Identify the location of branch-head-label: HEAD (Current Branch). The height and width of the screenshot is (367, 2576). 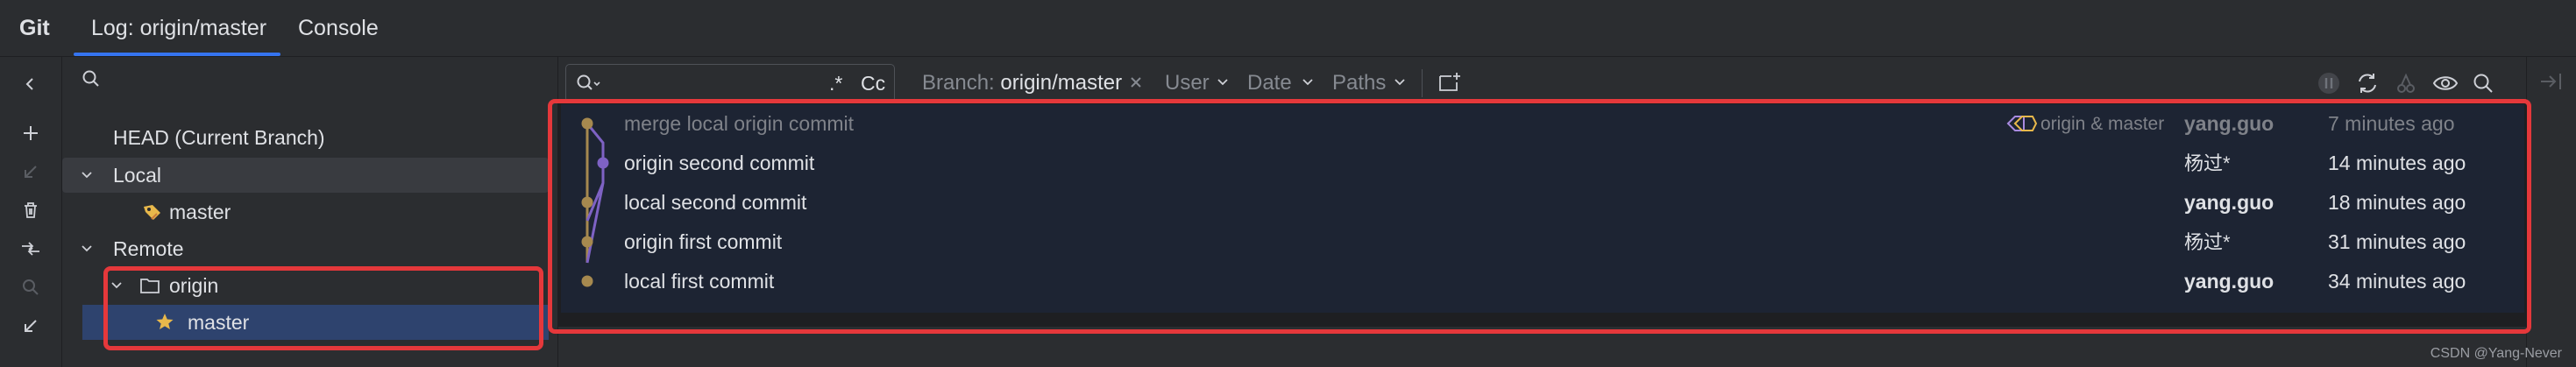
(219, 137).